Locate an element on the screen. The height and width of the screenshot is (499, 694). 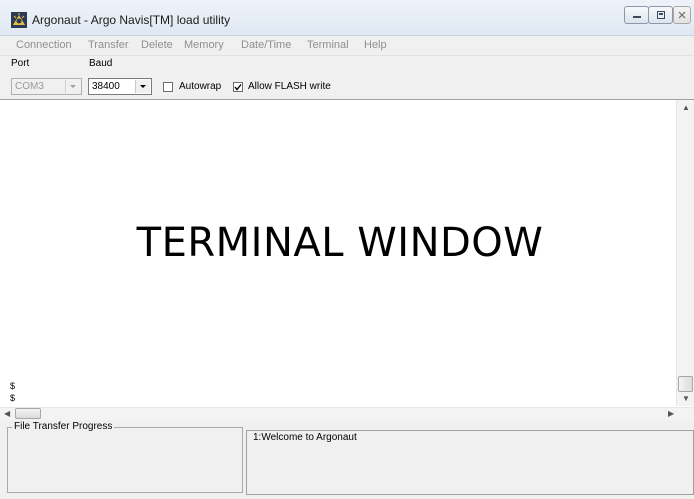
menu-memory: Memory is located at coordinates (204, 45).